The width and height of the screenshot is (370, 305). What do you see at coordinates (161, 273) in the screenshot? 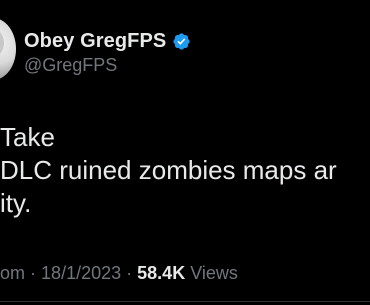
I see `views-count: 58.4K` at bounding box center [161, 273].